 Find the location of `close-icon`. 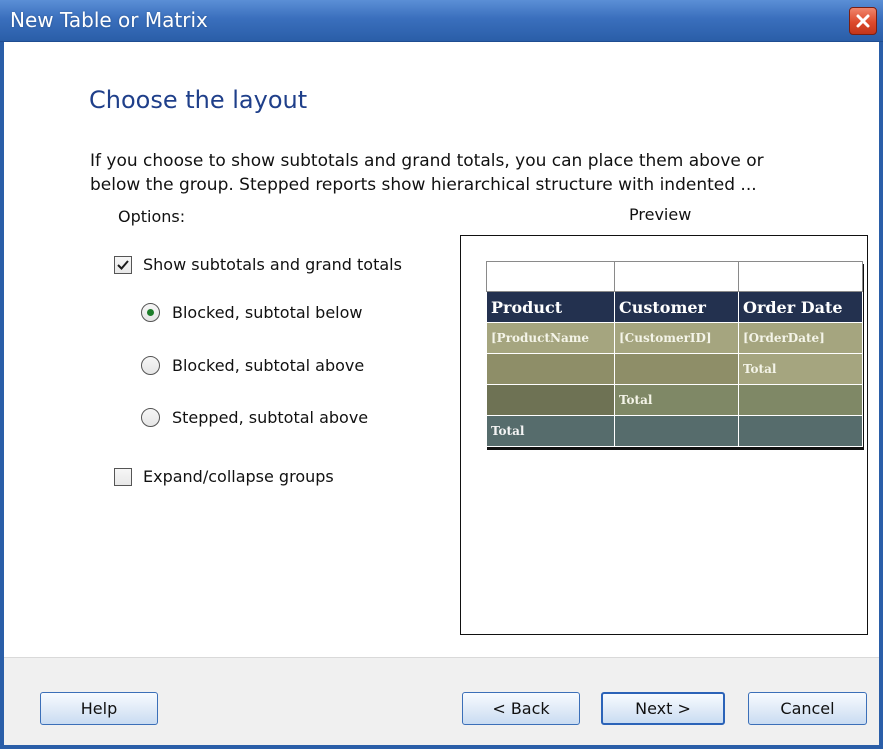

close-icon is located at coordinates (863, 21).